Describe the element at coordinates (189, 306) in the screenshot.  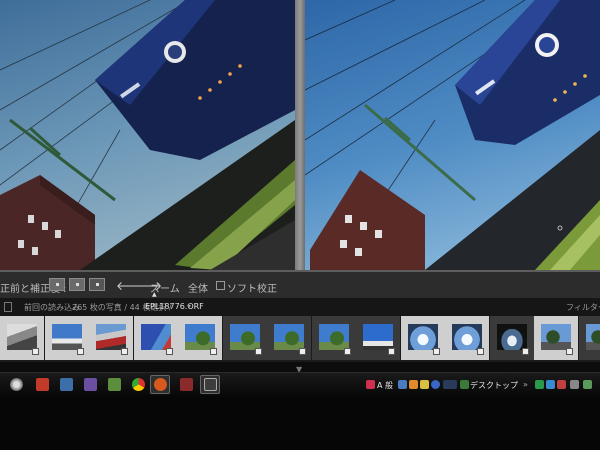
I see `filename-dropdown-icon: ▾` at that location.